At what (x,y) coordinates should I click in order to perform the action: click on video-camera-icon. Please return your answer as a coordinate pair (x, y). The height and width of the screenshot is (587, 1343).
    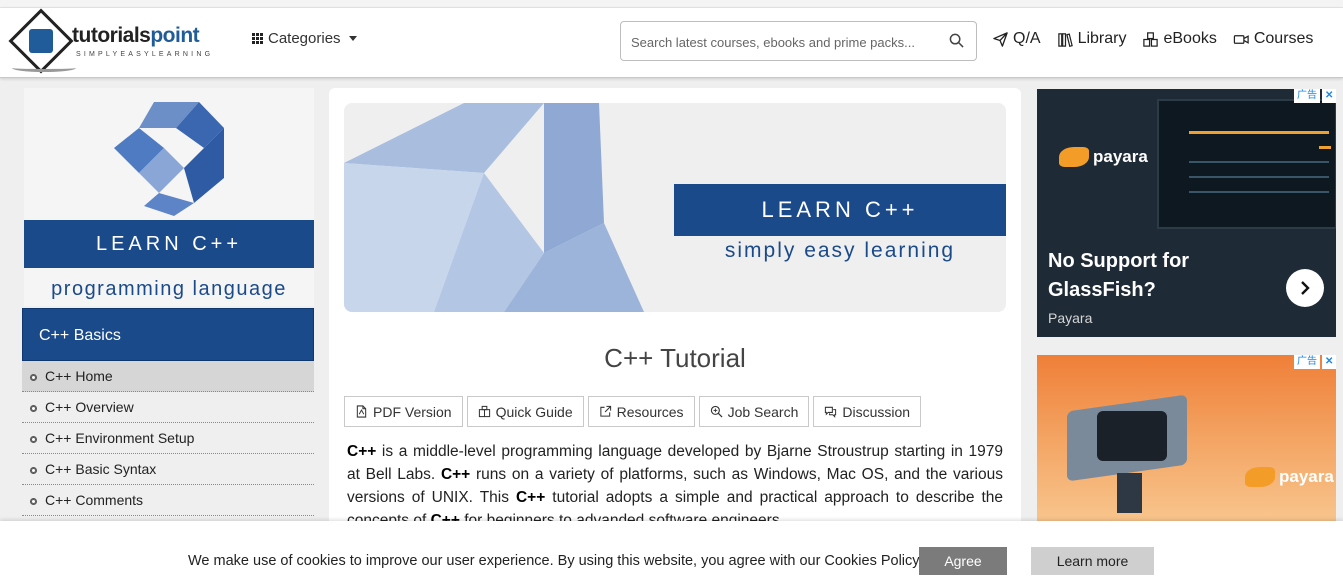
    Looking at the image, I should click on (1241, 39).